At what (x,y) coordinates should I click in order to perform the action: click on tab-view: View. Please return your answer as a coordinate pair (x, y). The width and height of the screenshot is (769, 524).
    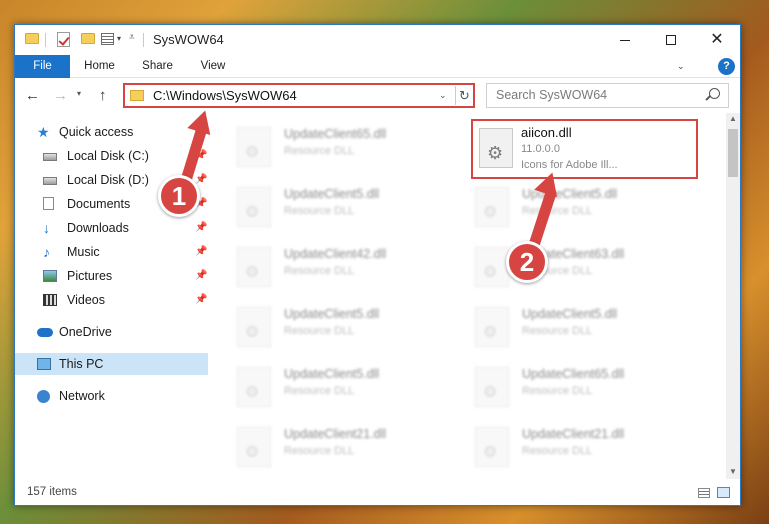
    Looking at the image, I should click on (213, 66).